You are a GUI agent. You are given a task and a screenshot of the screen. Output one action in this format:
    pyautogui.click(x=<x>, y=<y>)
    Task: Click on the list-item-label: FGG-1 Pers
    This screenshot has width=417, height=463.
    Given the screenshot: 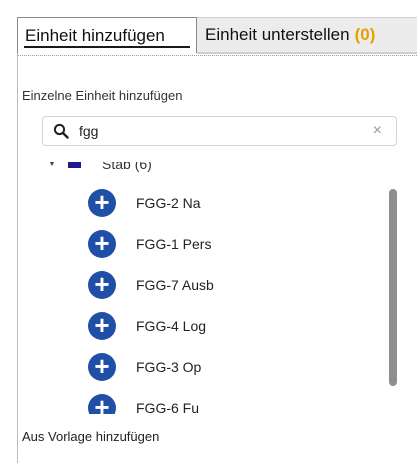 What is the action you would take?
    pyautogui.click(x=174, y=244)
    